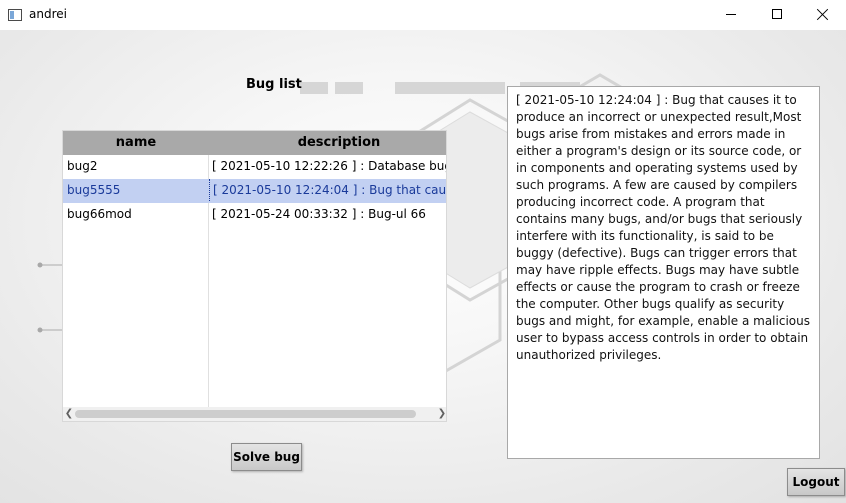 The width and height of the screenshot is (846, 503). I want to click on maximize-button, so click(777, 15).